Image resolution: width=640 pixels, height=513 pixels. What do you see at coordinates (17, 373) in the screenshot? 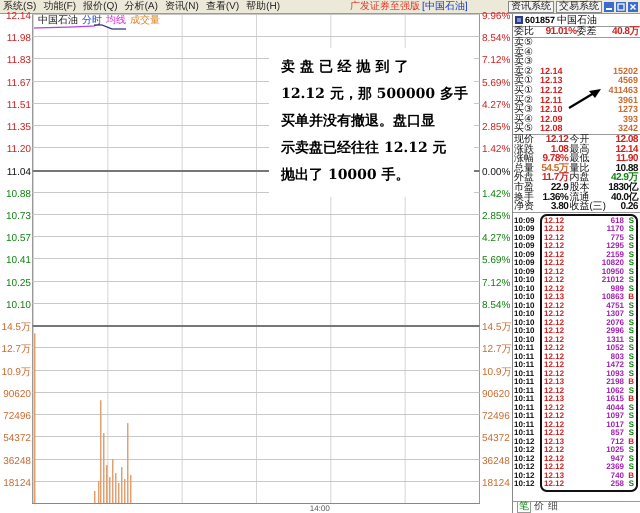
I see `axis-label: 10.9万` at bounding box center [17, 373].